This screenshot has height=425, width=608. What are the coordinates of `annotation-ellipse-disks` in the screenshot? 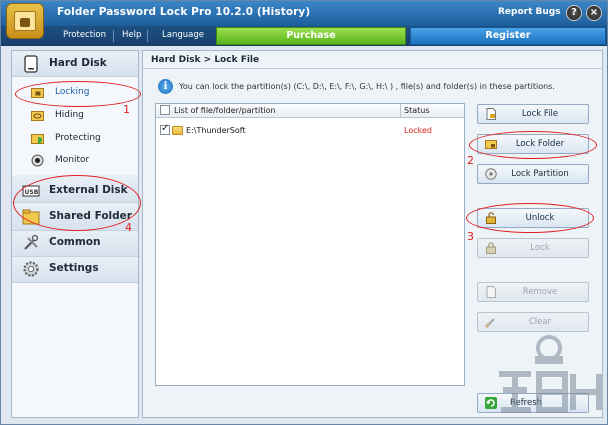 It's located at (77, 203).